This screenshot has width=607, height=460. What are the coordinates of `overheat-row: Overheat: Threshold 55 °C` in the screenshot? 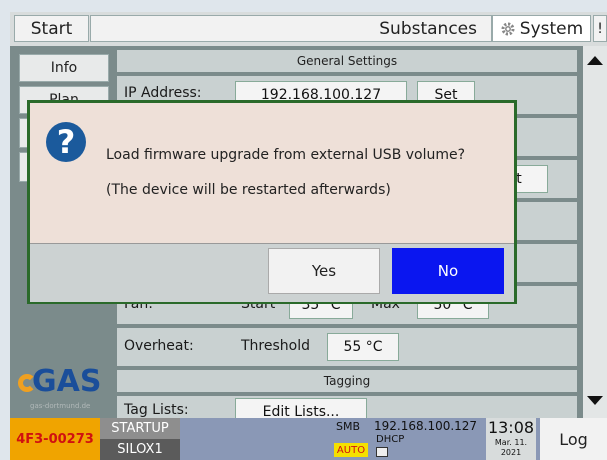 It's located at (347, 347).